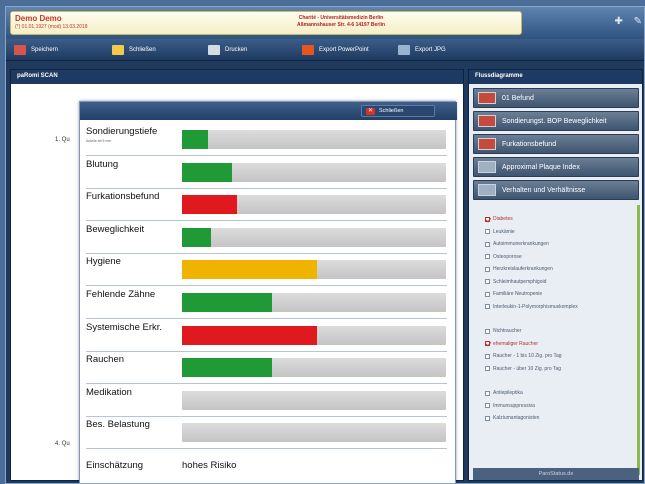 Image resolution: width=645 pixels, height=484 pixels. I want to click on overlay-close-label: Schließen, so click(391, 111).